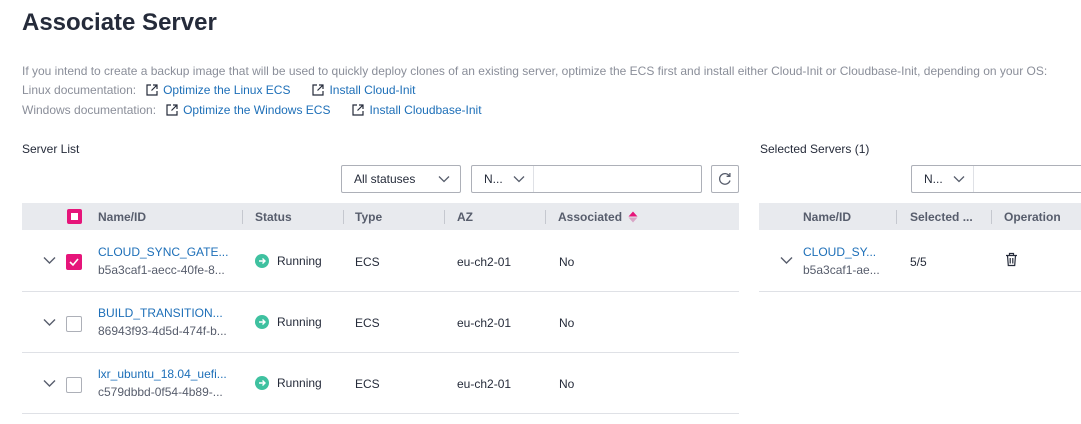  Describe the element at coordinates (79, 90) in the screenshot. I see `linux-doc-label: Linux documentation:` at that location.